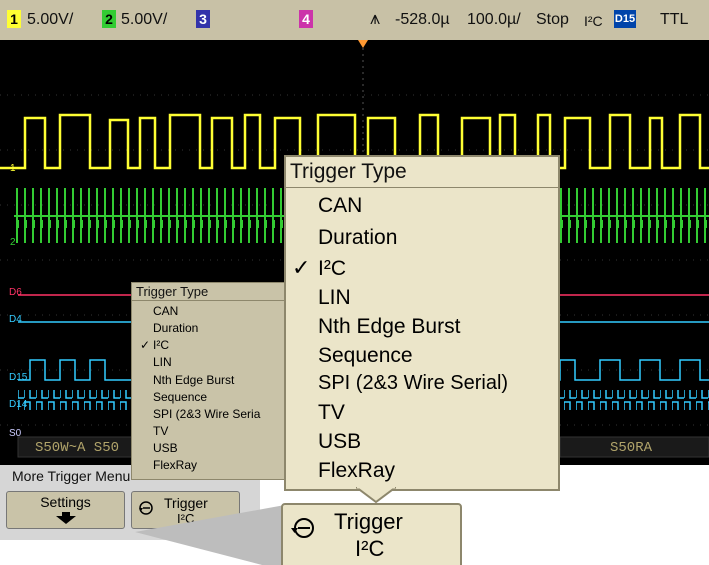  I want to click on small-checkmark-icon: ✓, so click(145, 345).